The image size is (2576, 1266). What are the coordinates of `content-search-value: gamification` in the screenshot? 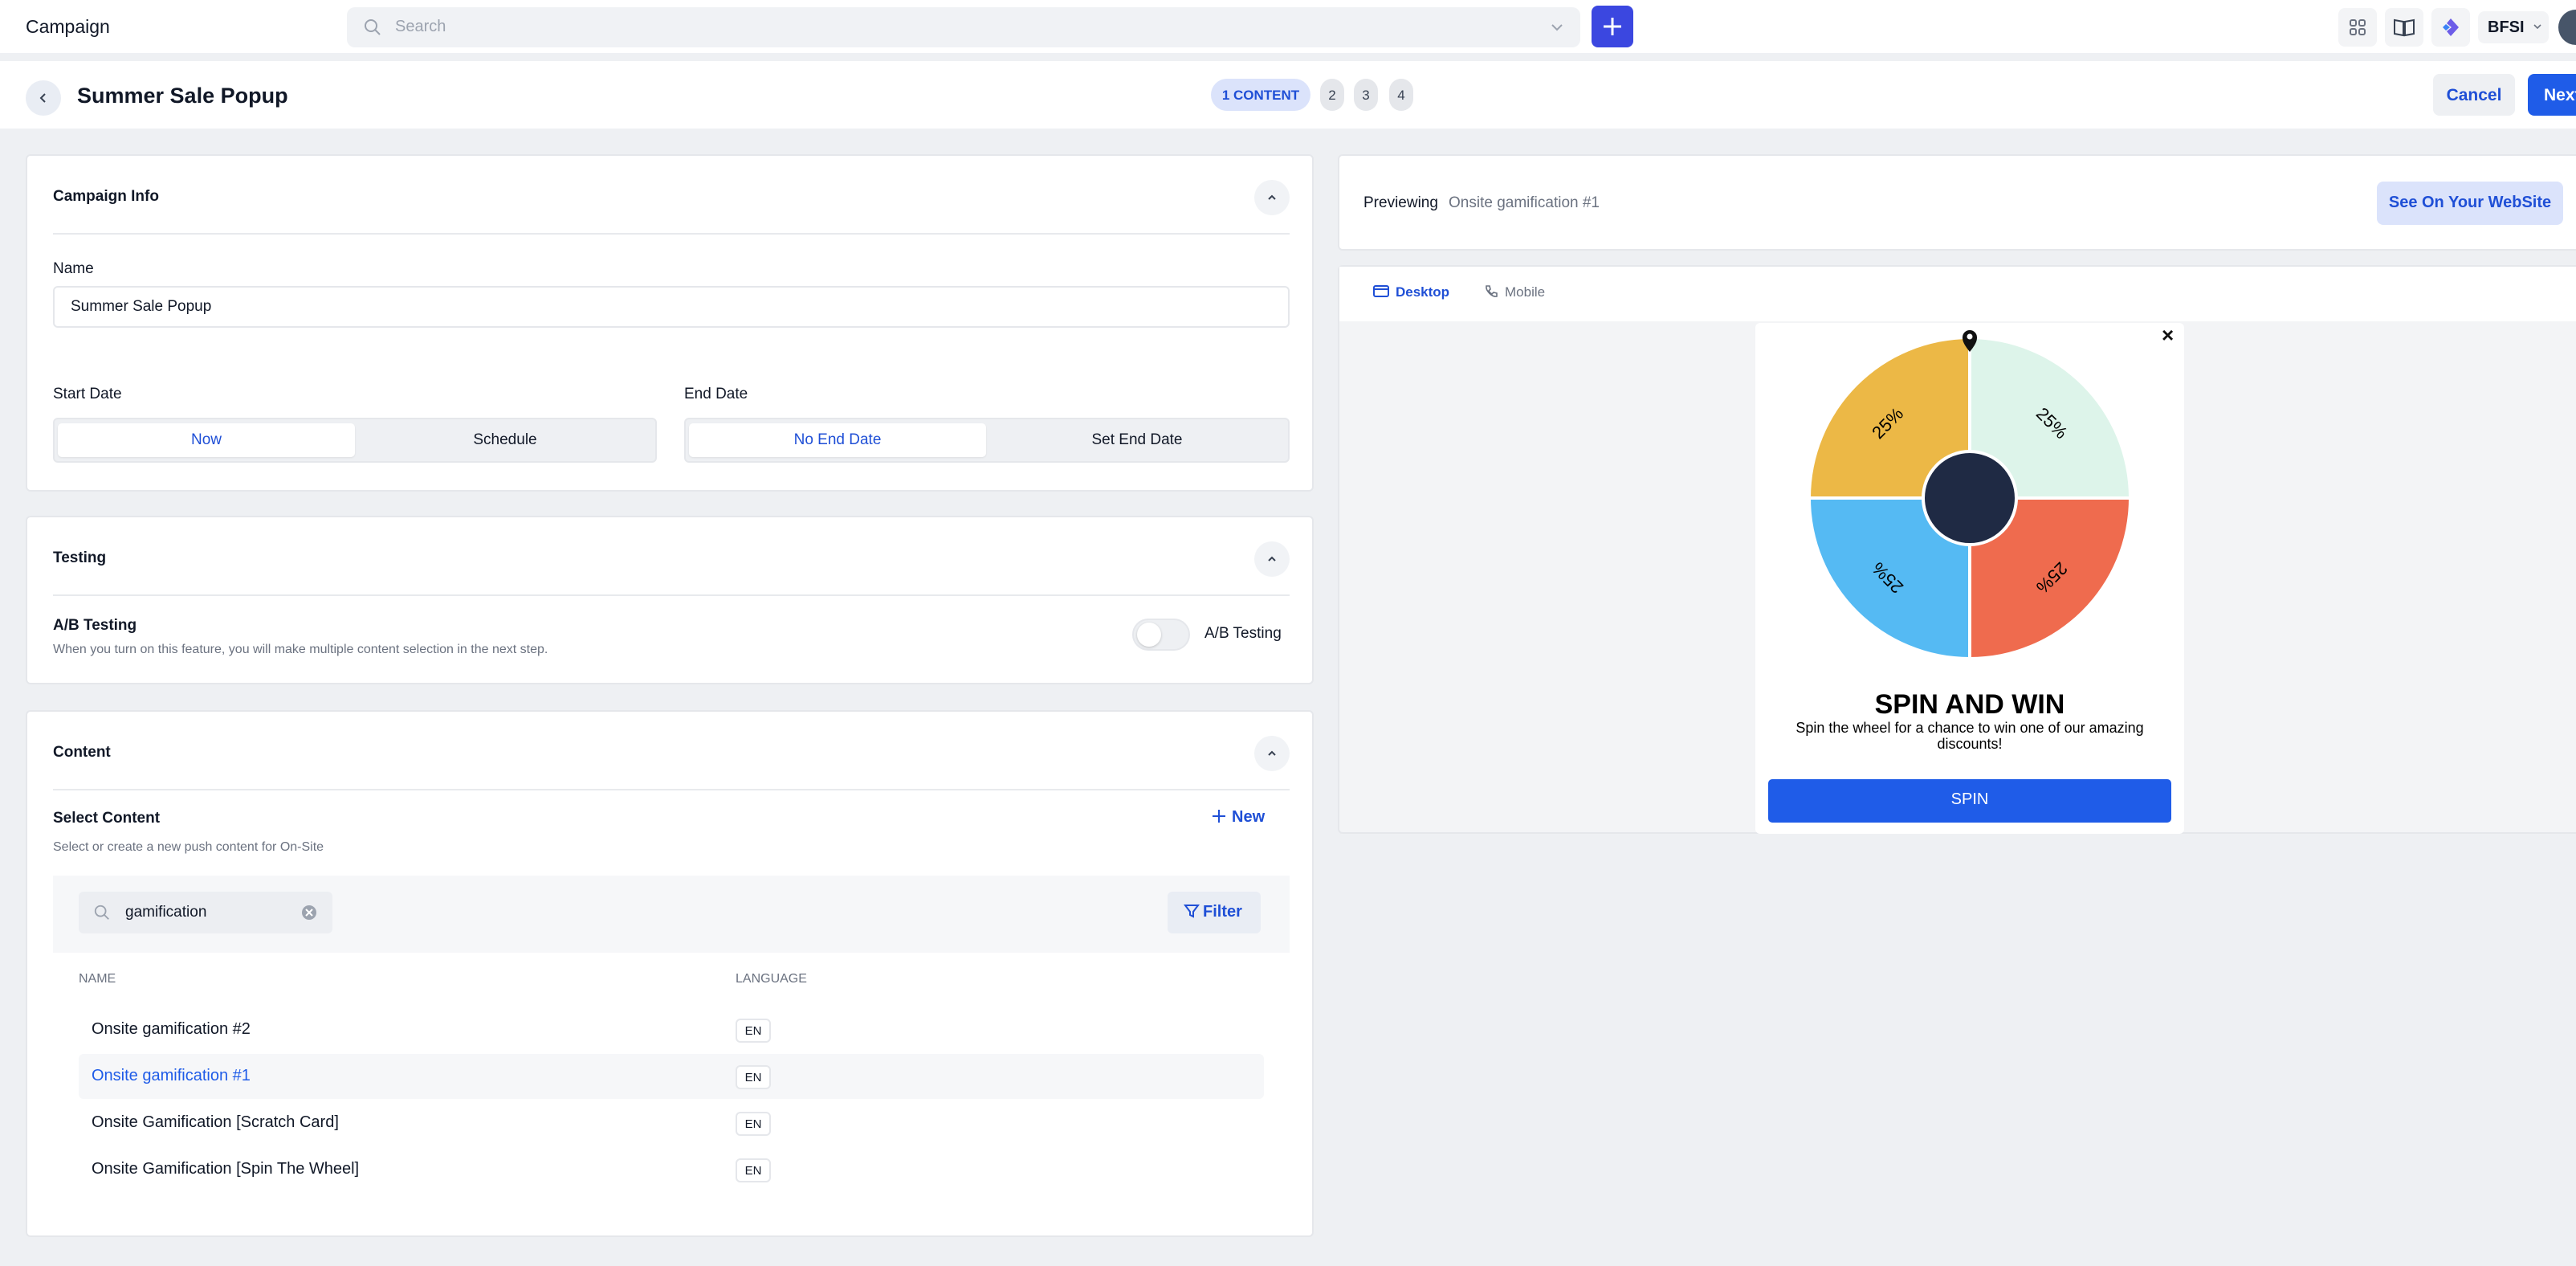 It's located at (166, 912).